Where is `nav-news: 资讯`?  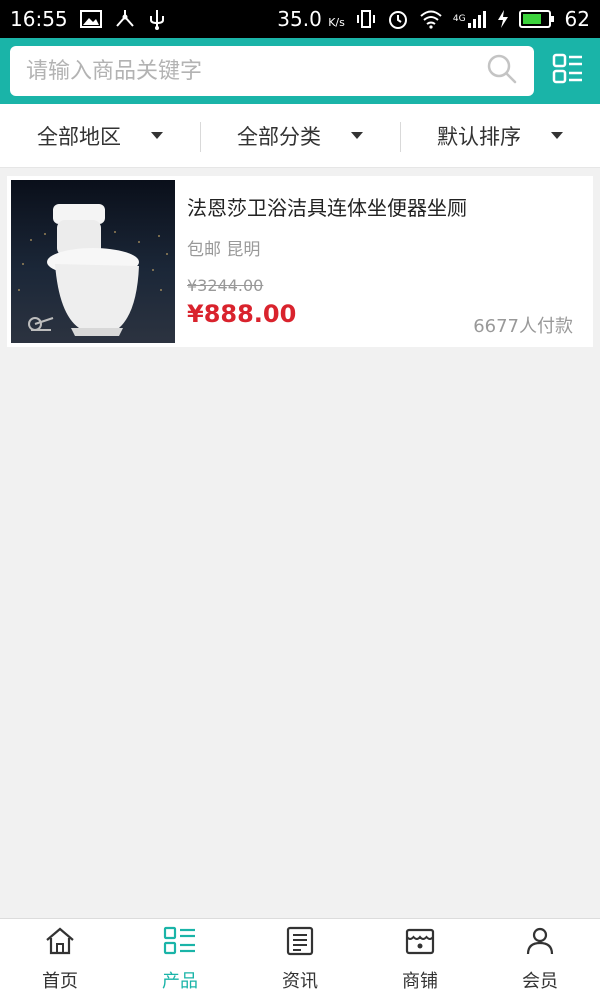 nav-news: 资讯 is located at coordinates (300, 959).